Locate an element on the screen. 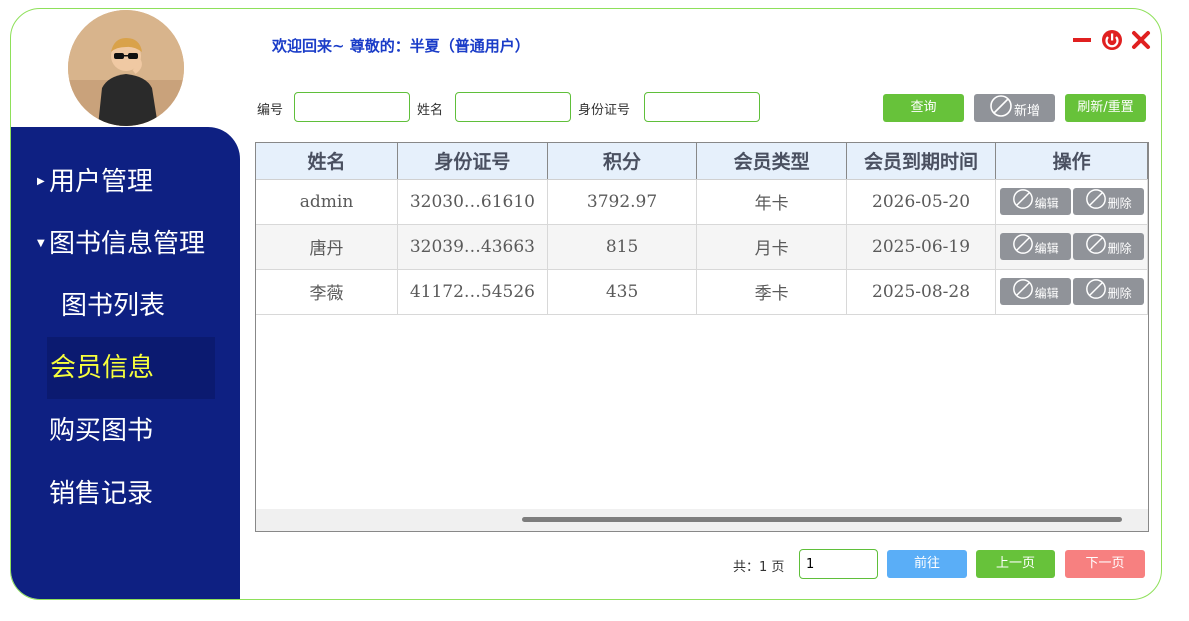 This screenshot has width=1189, height=621. sidebar-item-label: 销售记录 is located at coordinates (101, 494).